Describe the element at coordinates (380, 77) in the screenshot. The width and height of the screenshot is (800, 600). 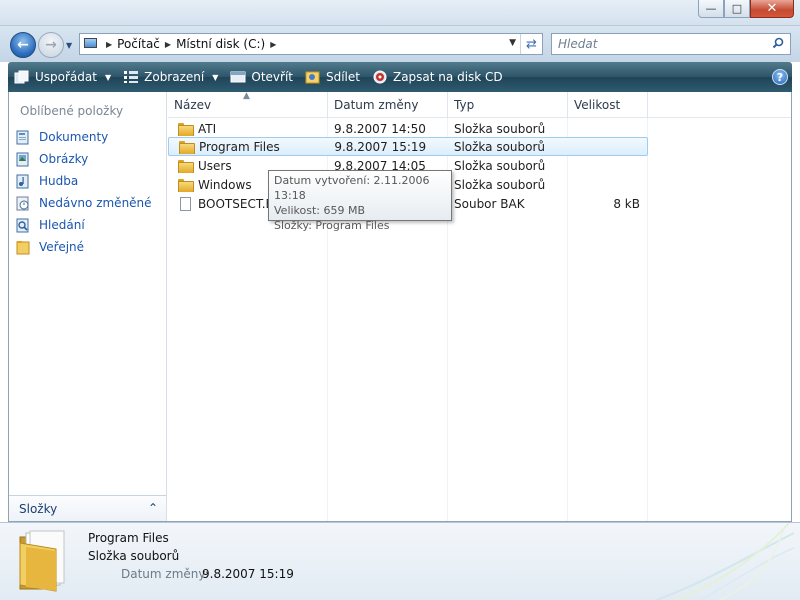
I see `burn-cd-icon` at that location.